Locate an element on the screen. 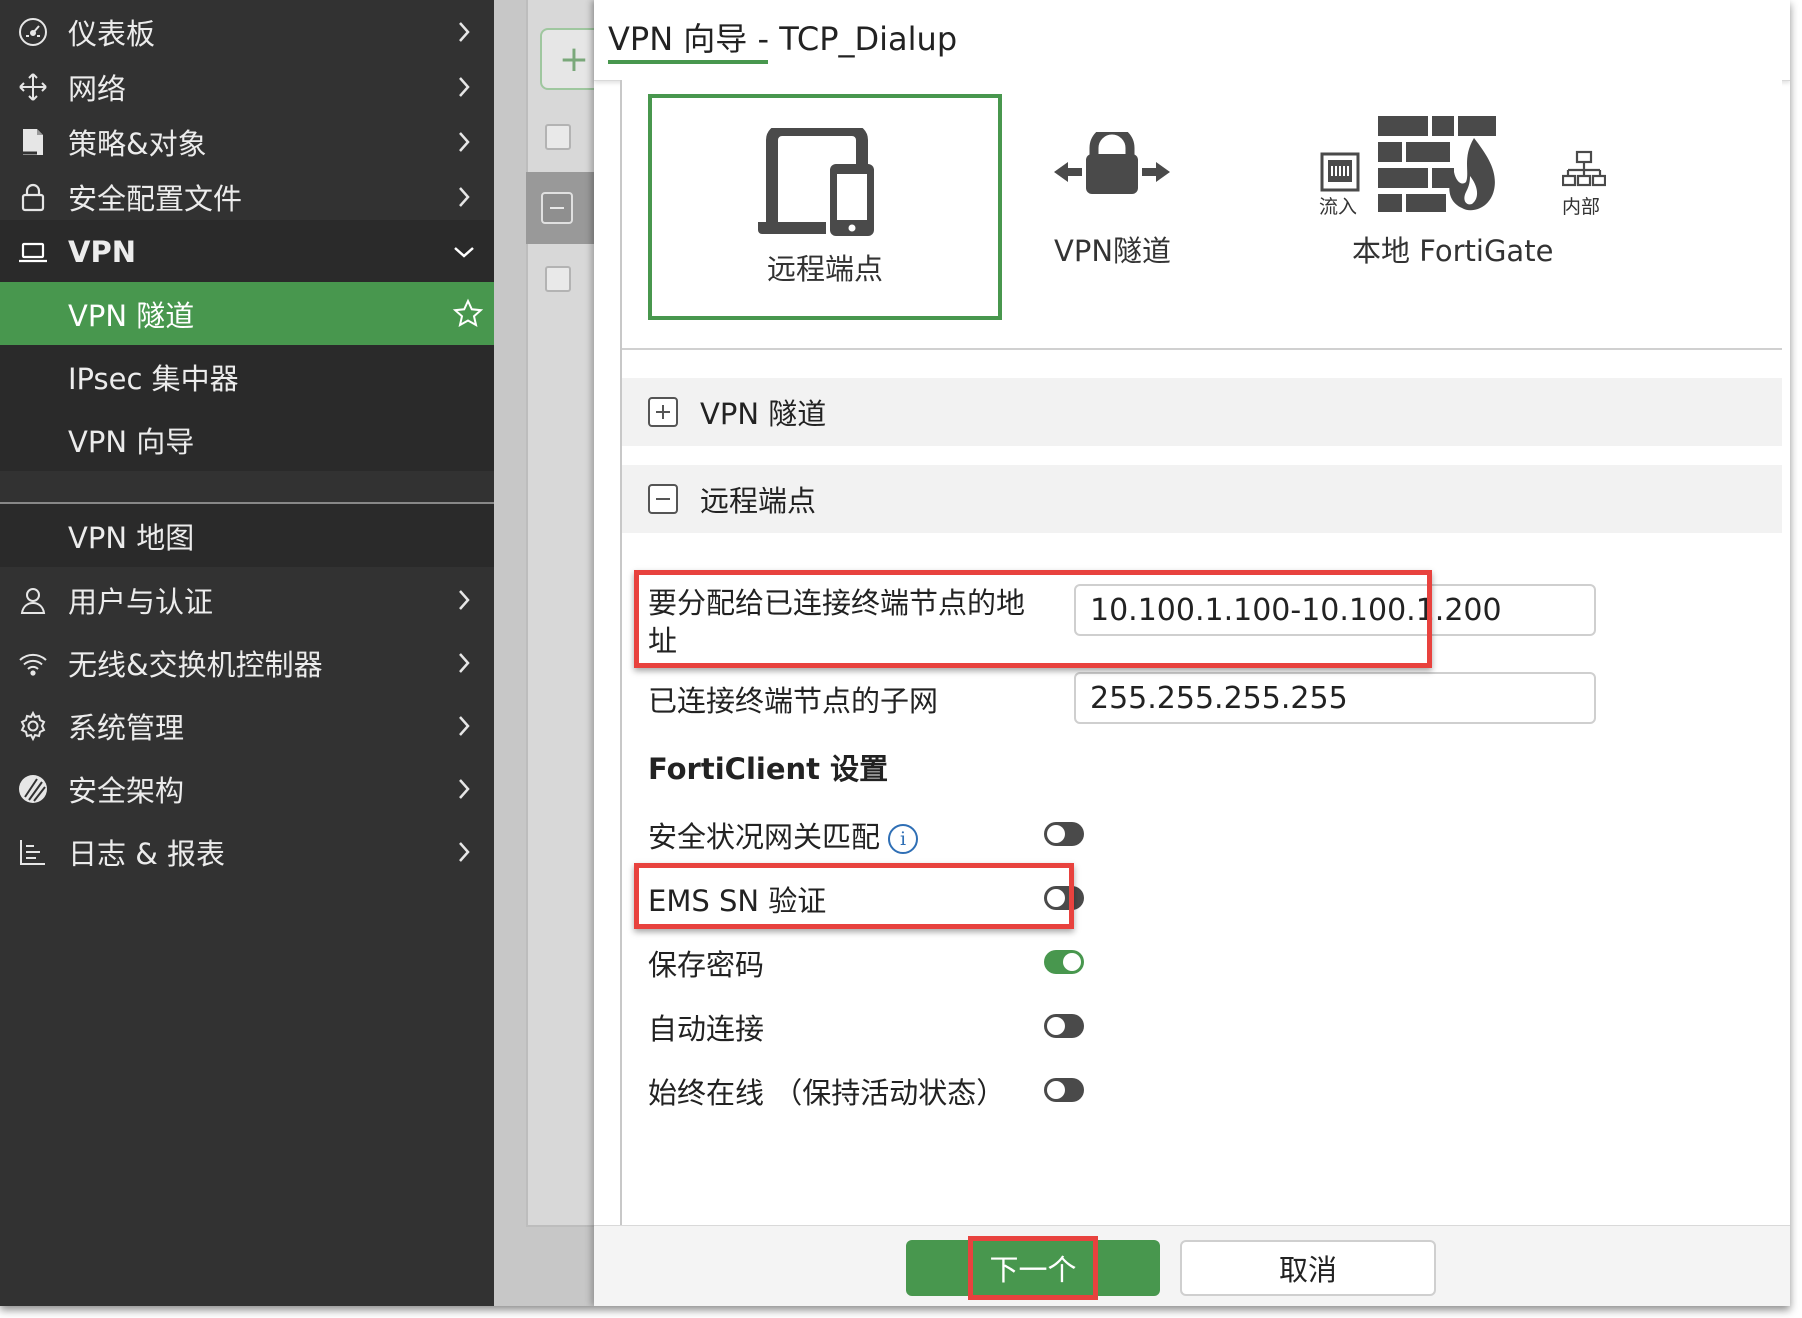  sidebar-item-vpn-tunnels: VPN 隧道 is located at coordinates (247, 313).